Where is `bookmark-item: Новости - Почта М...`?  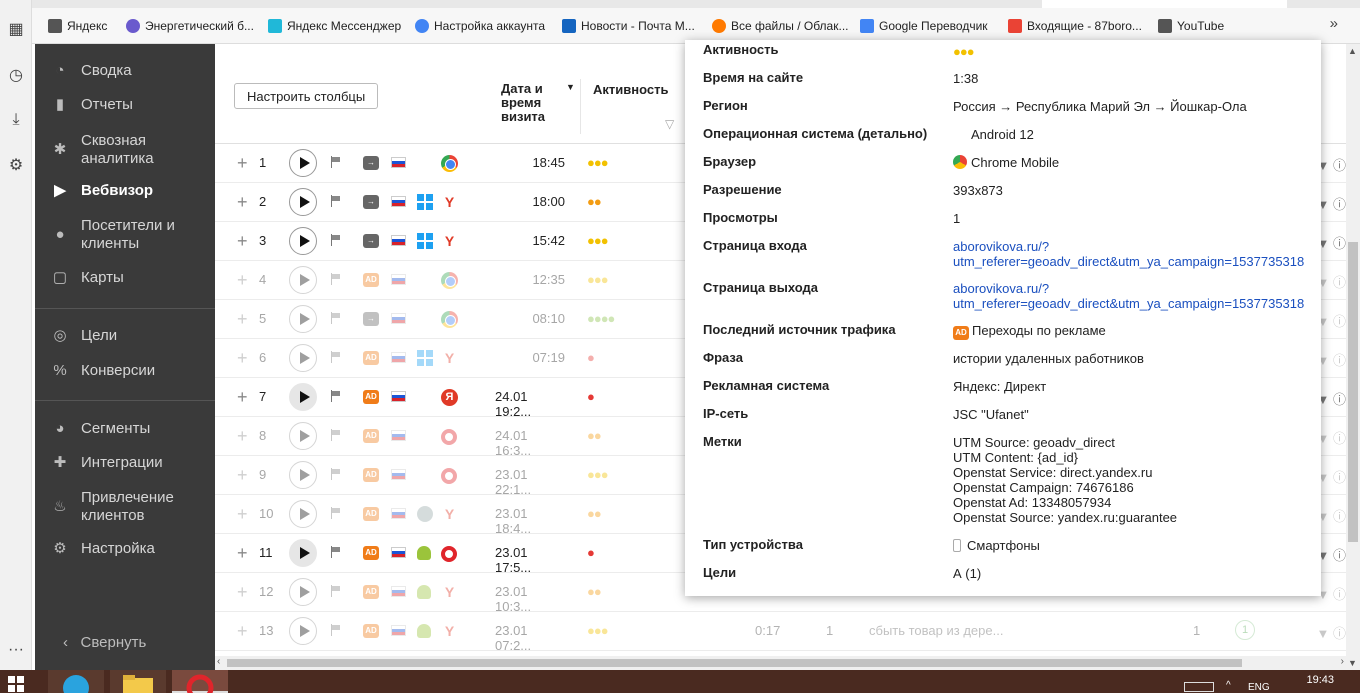
bookmark-item: Новости - Почта М... is located at coordinates (628, 26).